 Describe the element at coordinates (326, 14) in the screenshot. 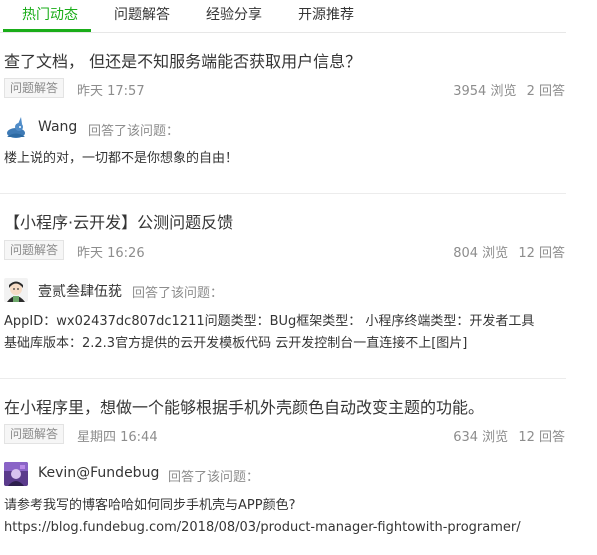

I see `tab-open-source: 开源推荐` at that location.